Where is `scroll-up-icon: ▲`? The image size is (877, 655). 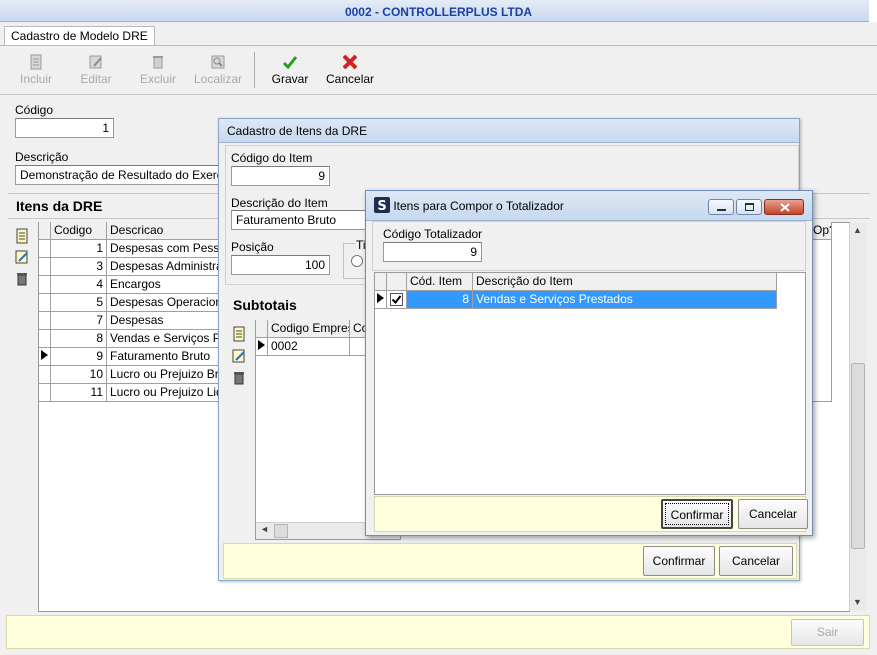 scroll-up-icon: ▲ is located at coordinates (857, 230).